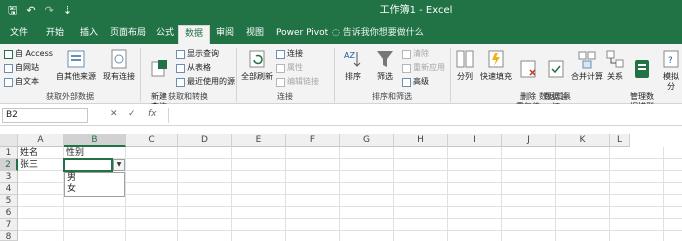  I want to click on clear-label: 清除, so click(421, 53).